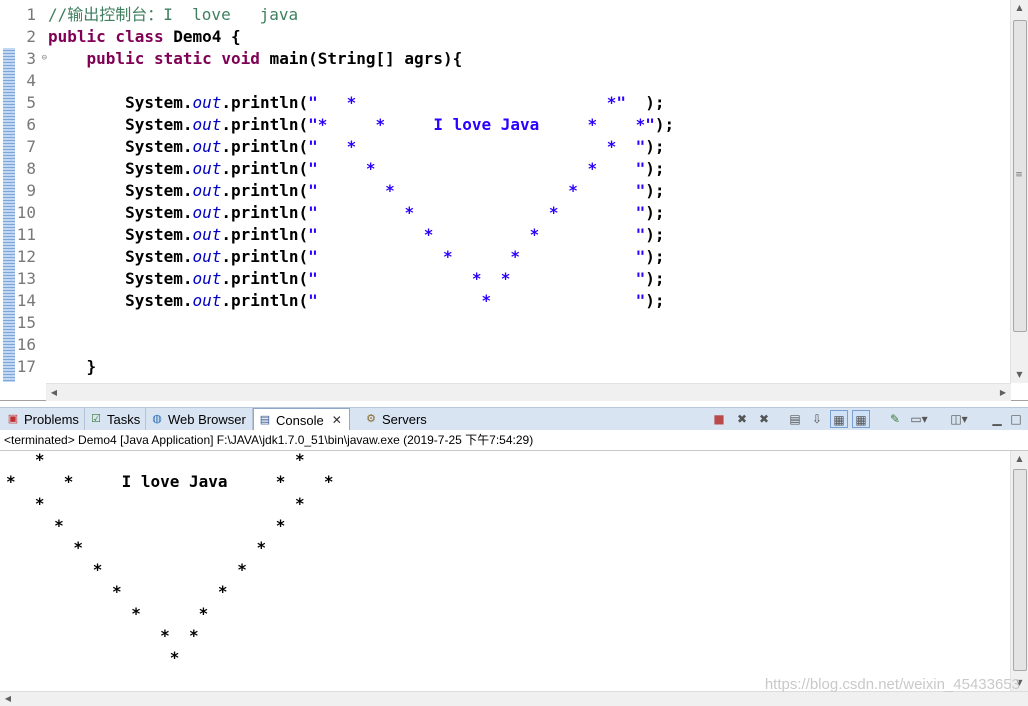 This screenshot has height=706, width=1028. Describe the element at coordinates (514, 698) in the screenshot. I see `console-horizontal-scrollbar: ◀` at that location.